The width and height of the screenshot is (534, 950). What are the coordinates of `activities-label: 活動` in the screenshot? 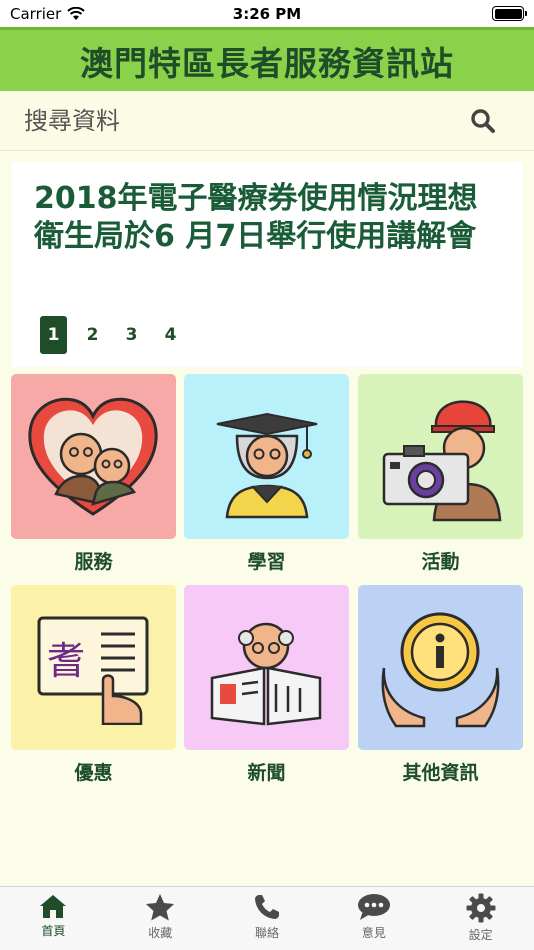 It's located at (440, 560).